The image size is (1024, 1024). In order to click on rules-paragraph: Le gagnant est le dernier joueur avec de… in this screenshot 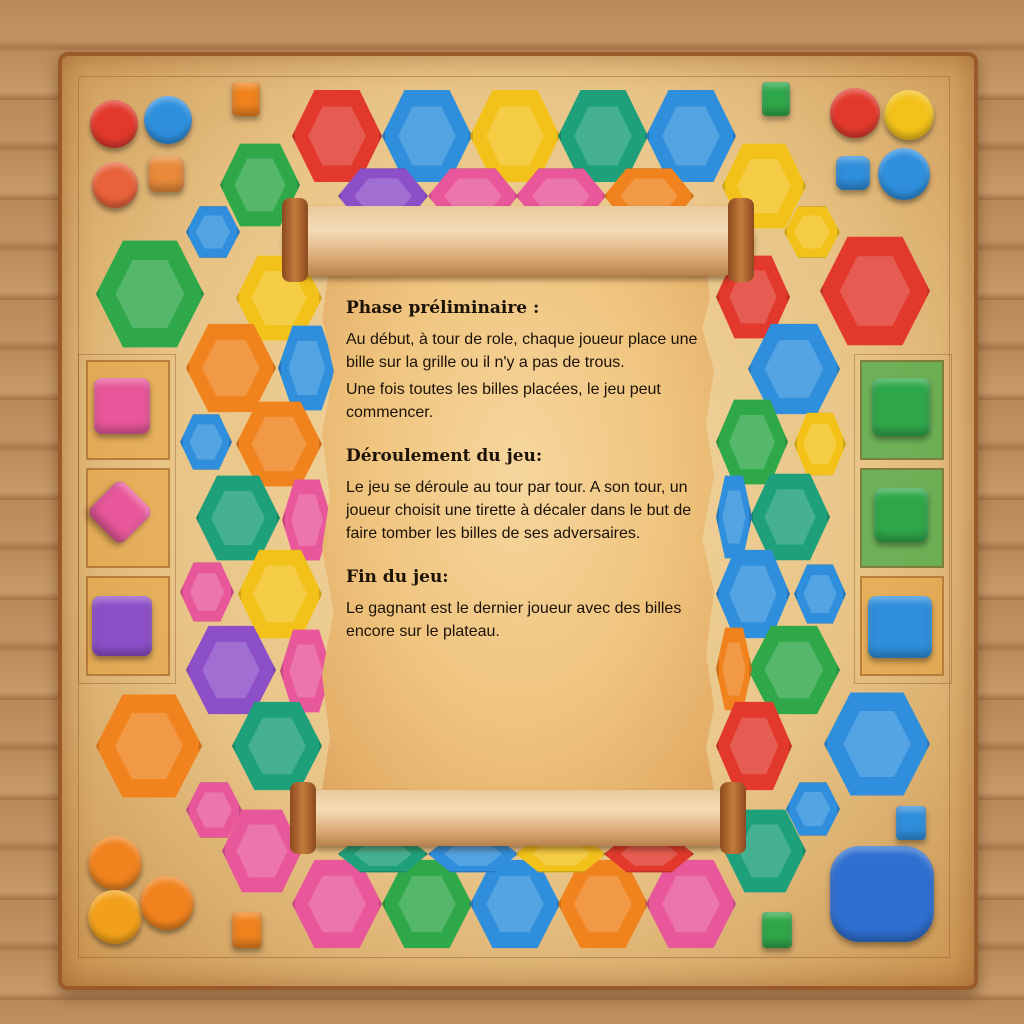, I will do `click(514, 620)`.